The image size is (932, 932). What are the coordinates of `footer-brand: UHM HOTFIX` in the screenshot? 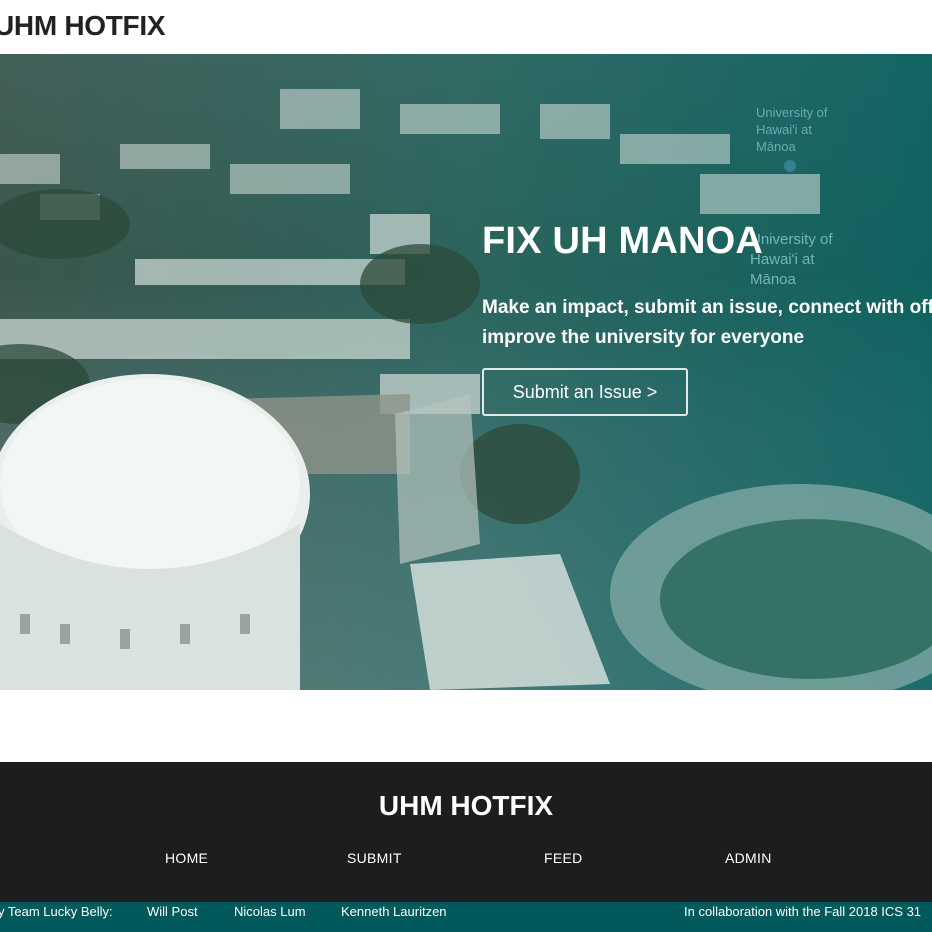 It's located at (466, 805).